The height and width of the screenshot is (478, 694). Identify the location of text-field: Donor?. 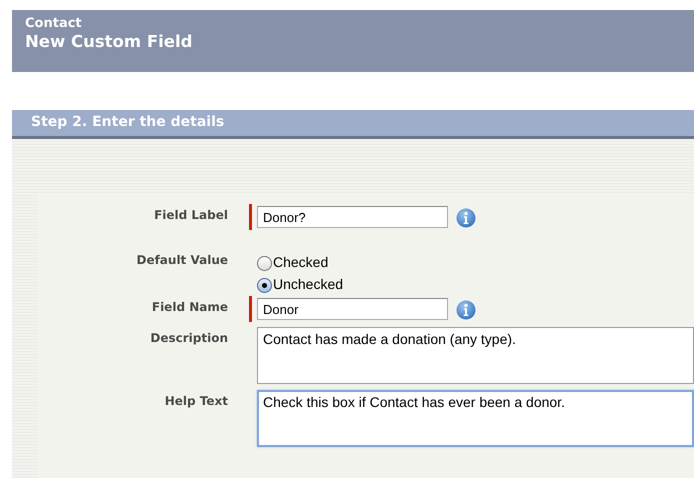
(352, 217).